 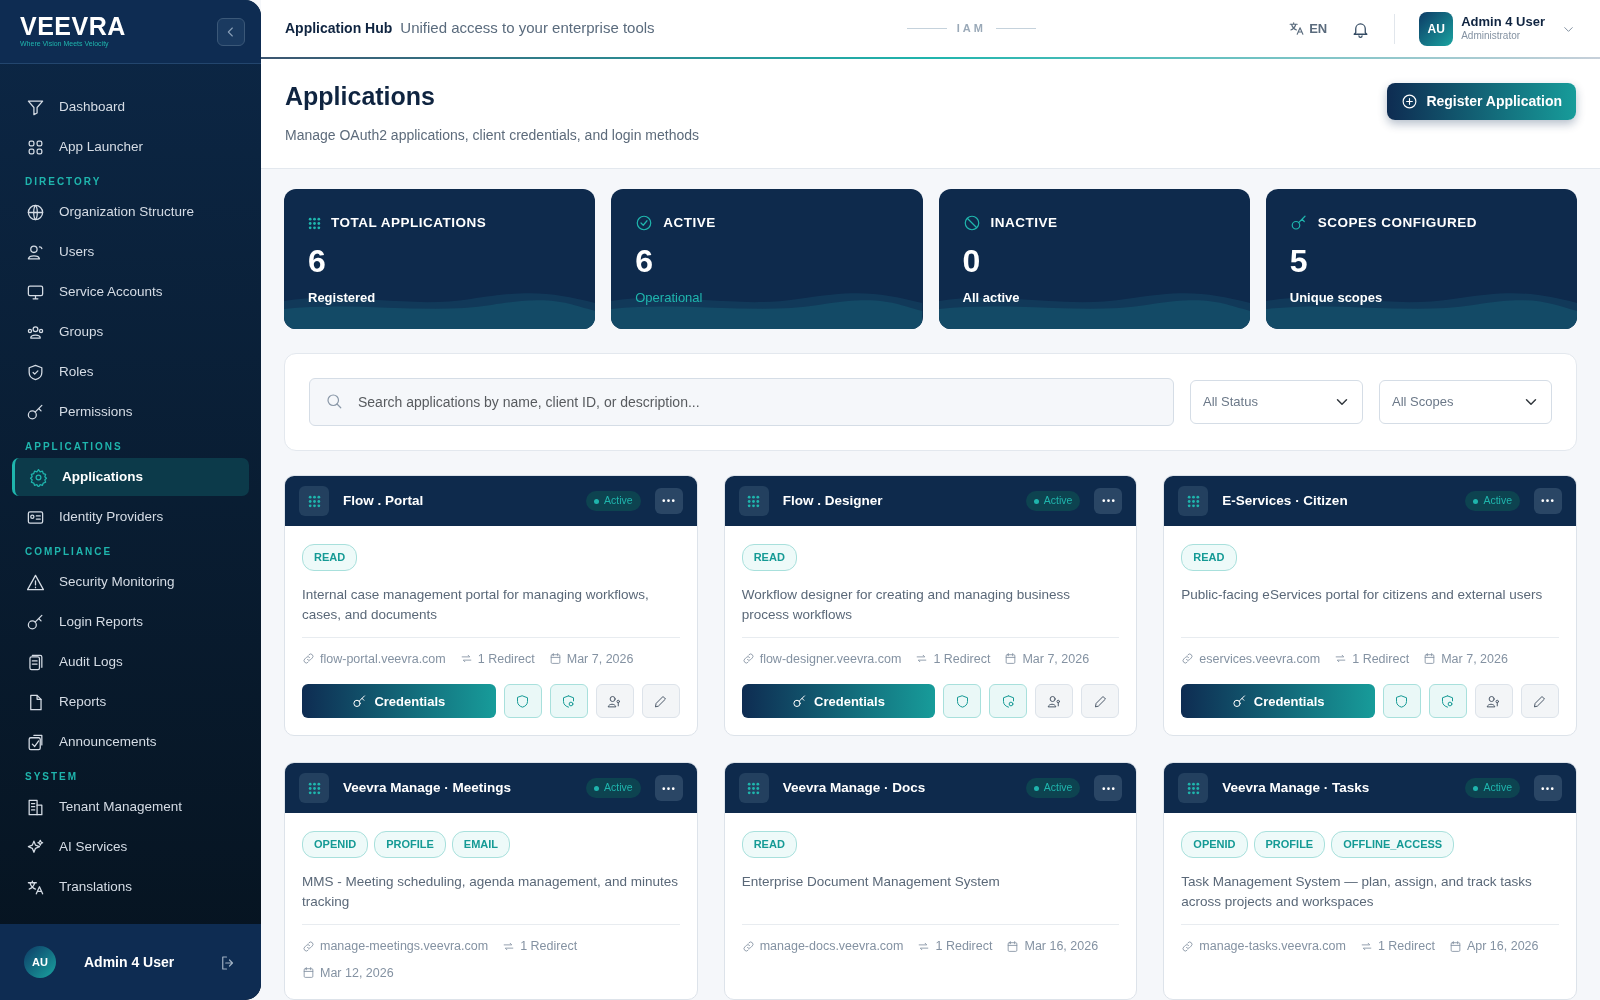 I want to click on created-date: Mar 12, 2026, so click(x=357, y=973).